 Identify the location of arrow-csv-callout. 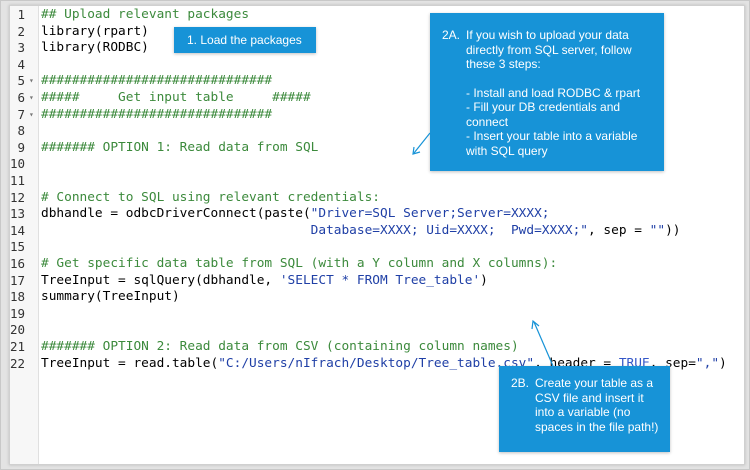
(542, 343).